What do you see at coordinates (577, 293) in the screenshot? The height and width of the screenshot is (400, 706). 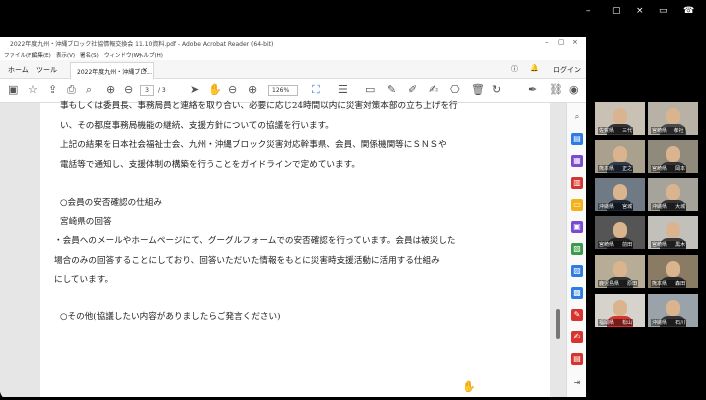 I see `protect-icon: ▩` at bounding box center [577, 293].